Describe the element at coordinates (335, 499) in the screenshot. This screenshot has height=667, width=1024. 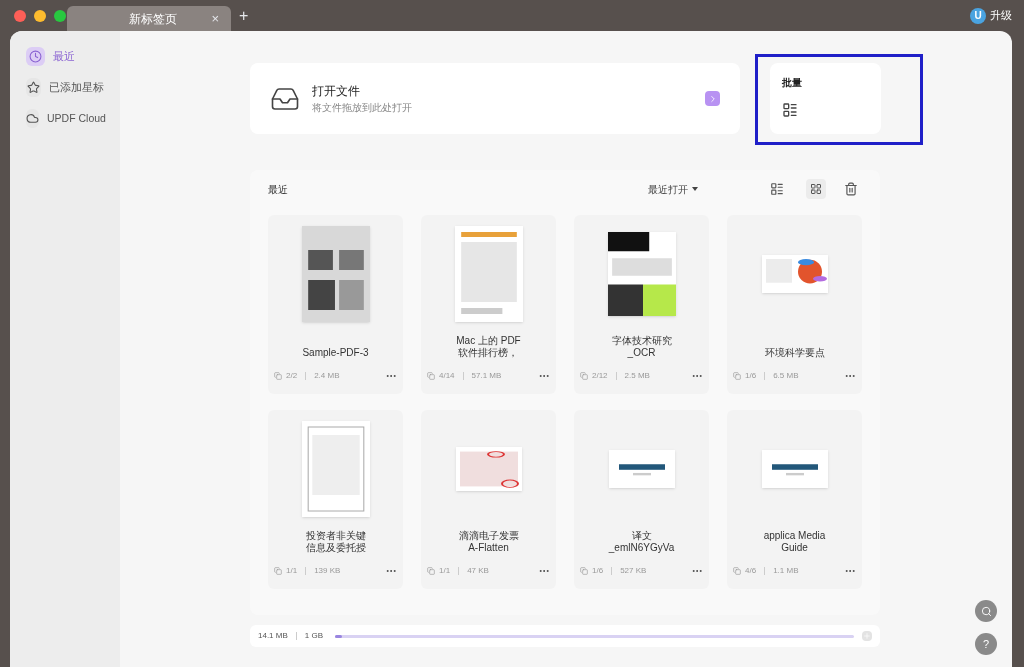
I see `file-card: 投资者非关键 信息及委托授 1/1 139 KB` at that location.